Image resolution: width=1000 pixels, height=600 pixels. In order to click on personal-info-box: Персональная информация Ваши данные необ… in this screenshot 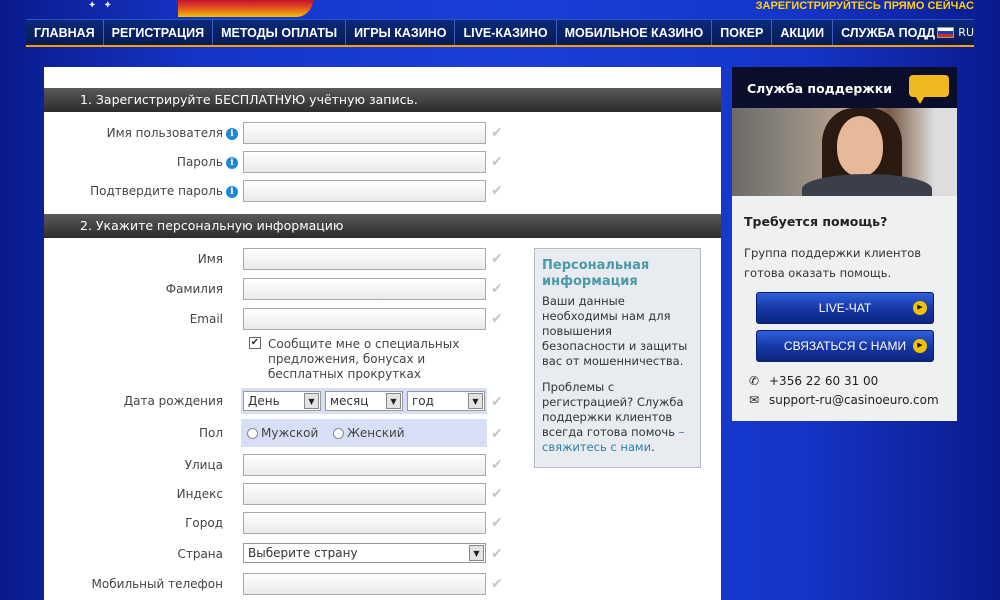, I will do `click(617, 358)`.